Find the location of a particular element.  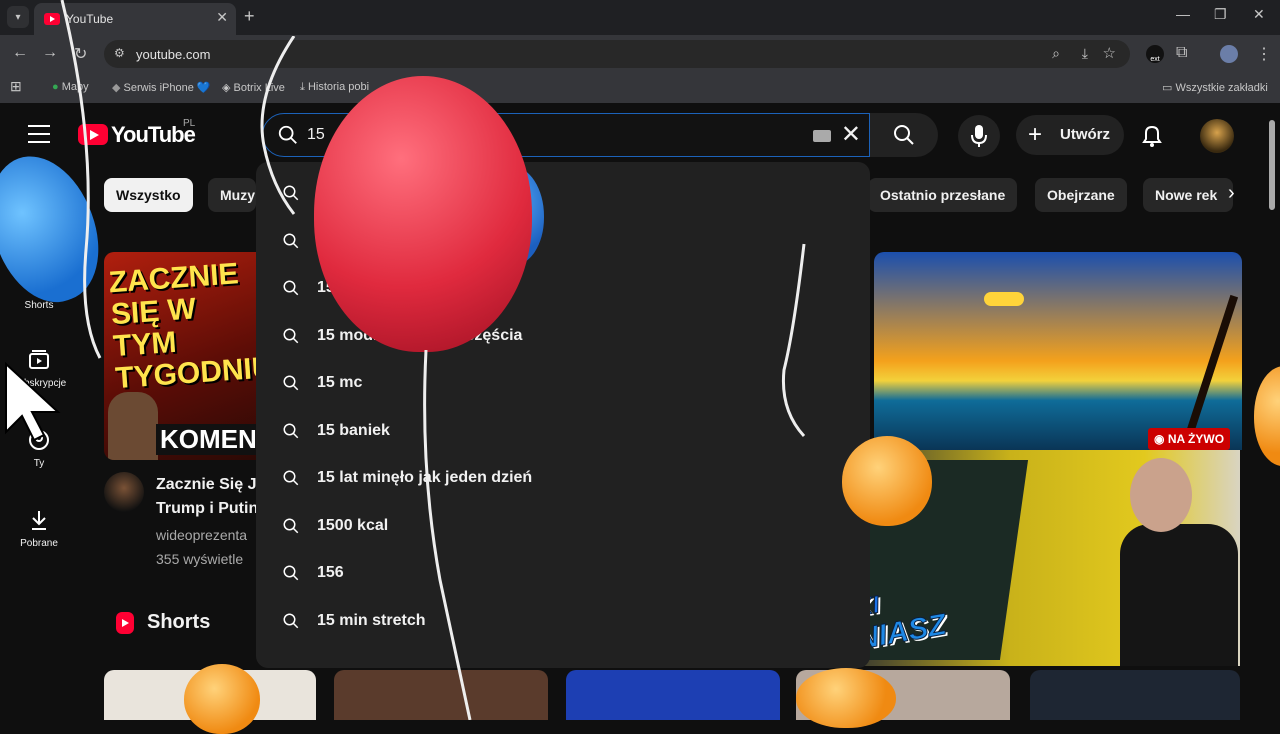

mouse-cursor-icon is located at coordinates (33, 402).